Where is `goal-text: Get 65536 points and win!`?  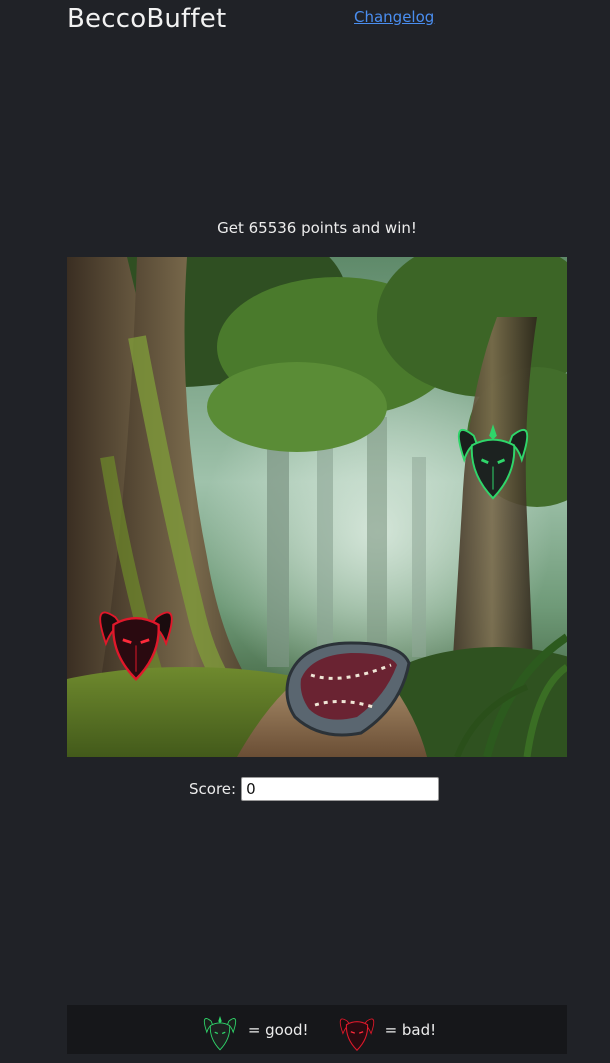 goal-text: Get 65536 points and win! is located at coordinates (317, 228).